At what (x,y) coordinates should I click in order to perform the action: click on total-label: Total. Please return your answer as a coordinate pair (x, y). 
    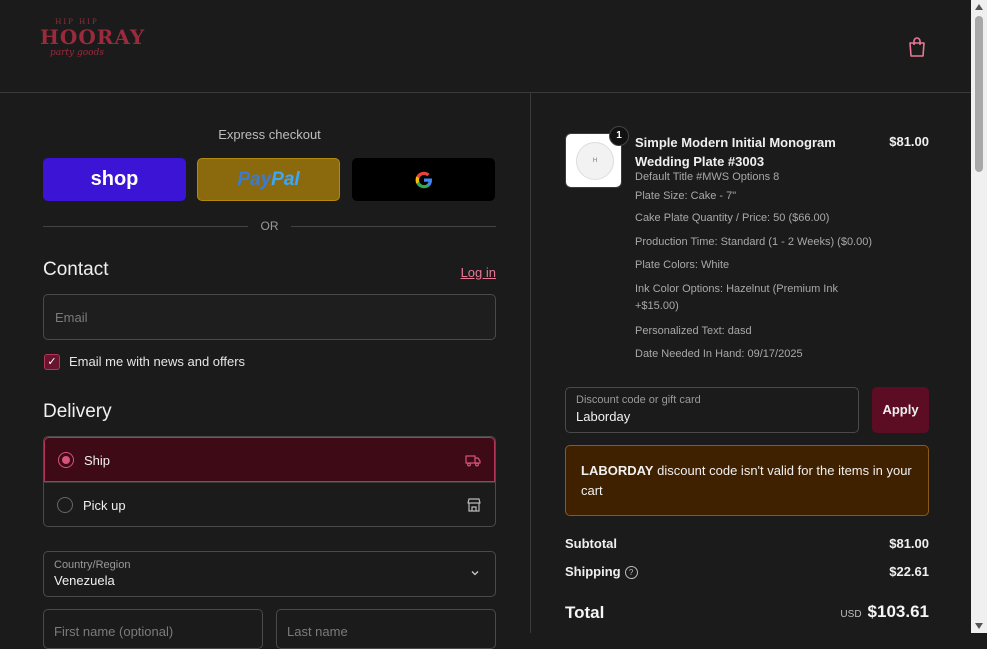
    Looking at the image, I should click on (585, 612).